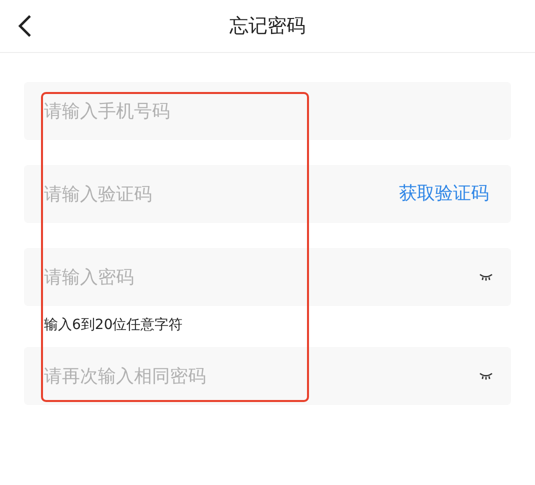 This screenshot has height=485, width=535. I want to click on get-code-link: 获取验证码, so click(444, 193).